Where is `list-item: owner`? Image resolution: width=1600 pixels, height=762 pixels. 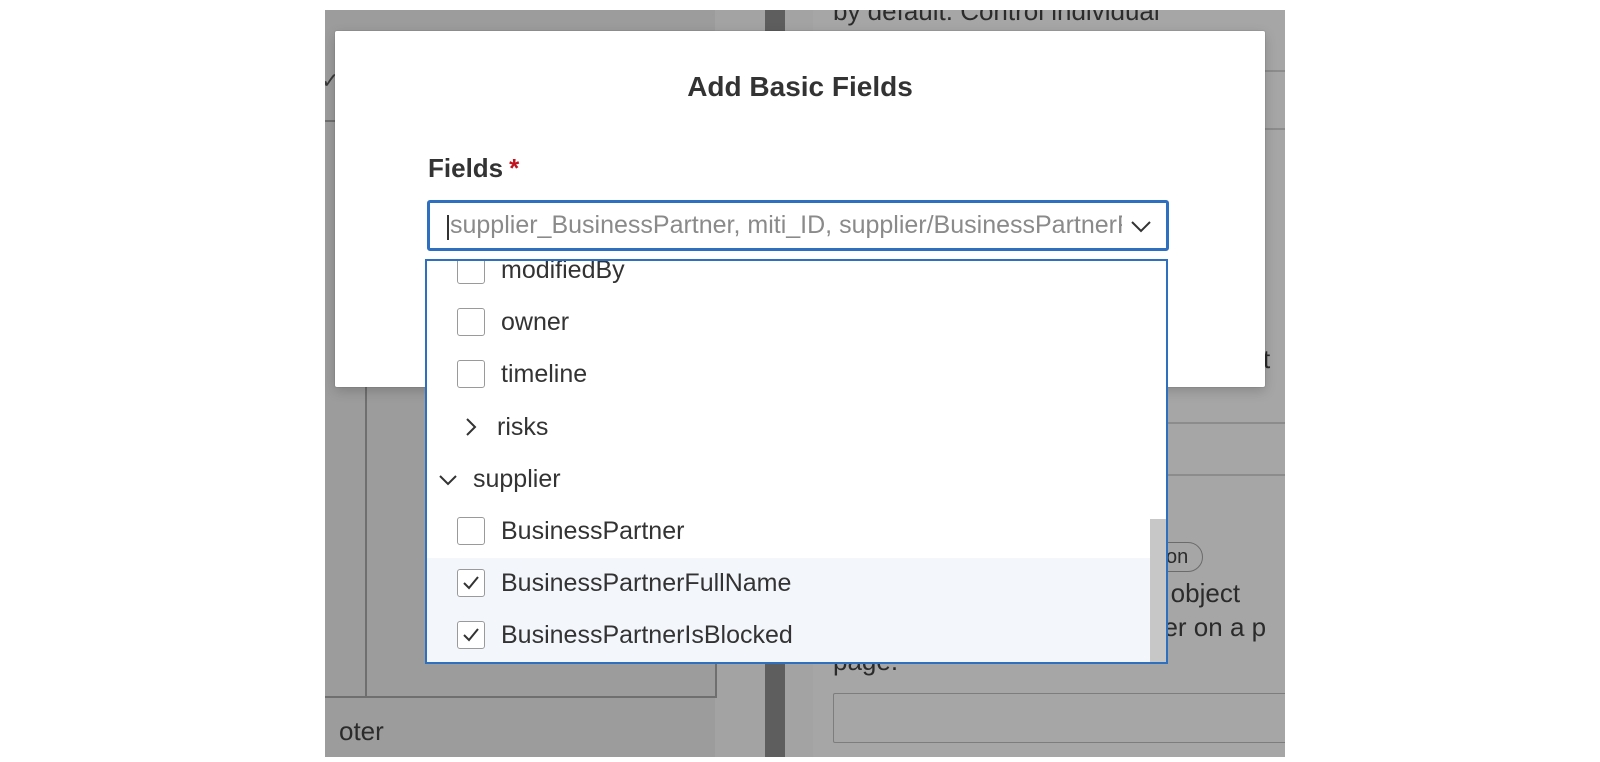
list-item: owner is located at coordinates (788, 323).